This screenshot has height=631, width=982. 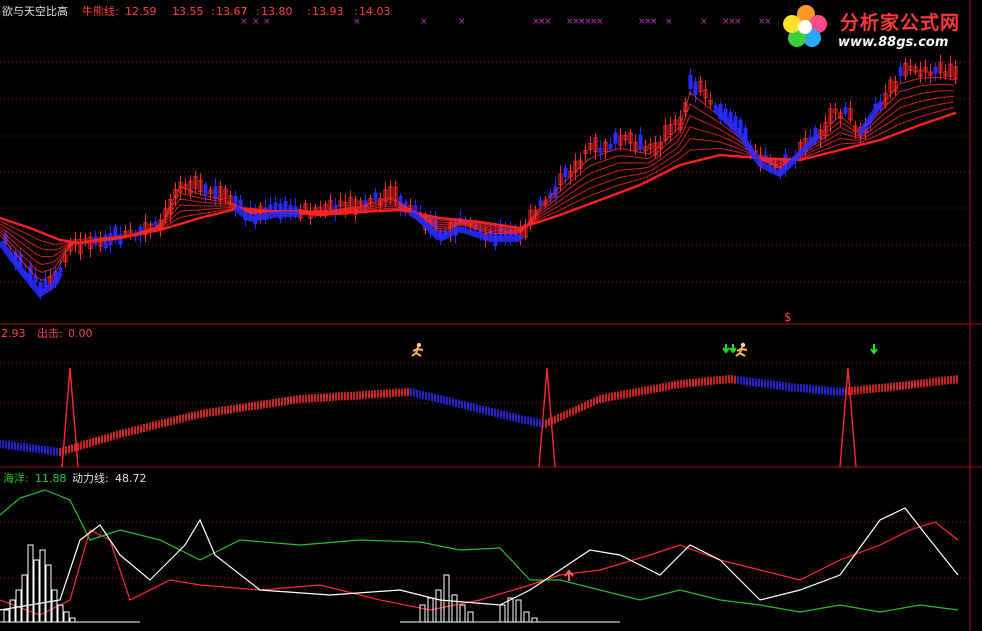 What do you see at coordinates (356, 11) in the screenshot?
I see `sep-5: :` at bounding box center [356, 11].